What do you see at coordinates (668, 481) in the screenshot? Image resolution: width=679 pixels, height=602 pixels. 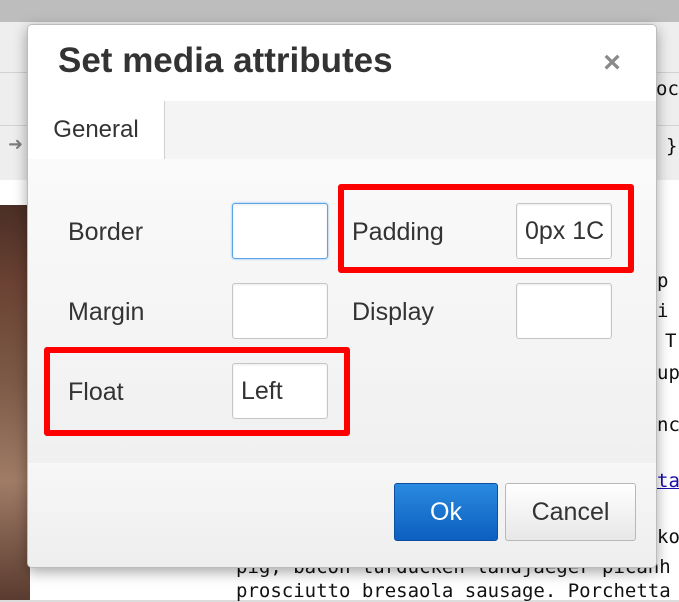 I see `content-link: ta` at bounding box center [668, 481].